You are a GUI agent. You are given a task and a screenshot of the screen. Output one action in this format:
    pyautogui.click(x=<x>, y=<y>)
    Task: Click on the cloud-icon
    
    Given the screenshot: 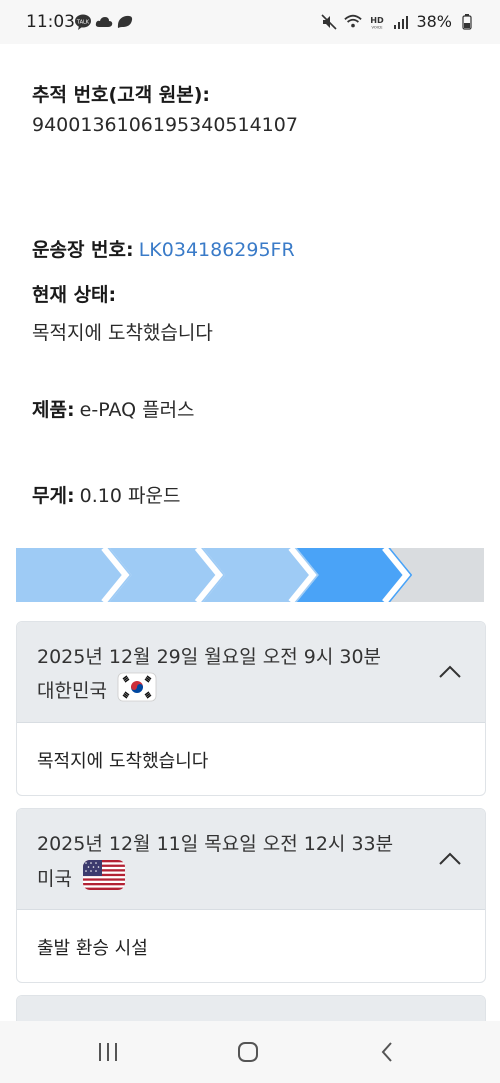 What is the action you would take?
    pyautogui.click(x=104, y=22)
    